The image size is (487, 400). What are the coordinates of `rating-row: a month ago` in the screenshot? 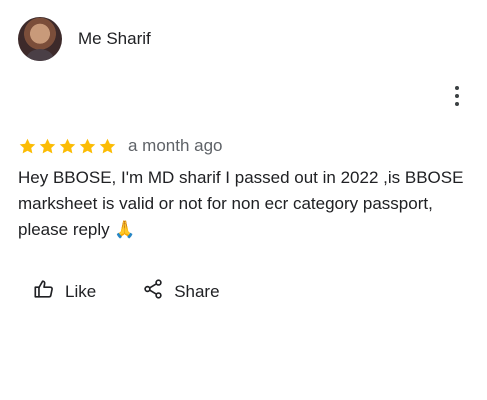 It's located at (120, 146).